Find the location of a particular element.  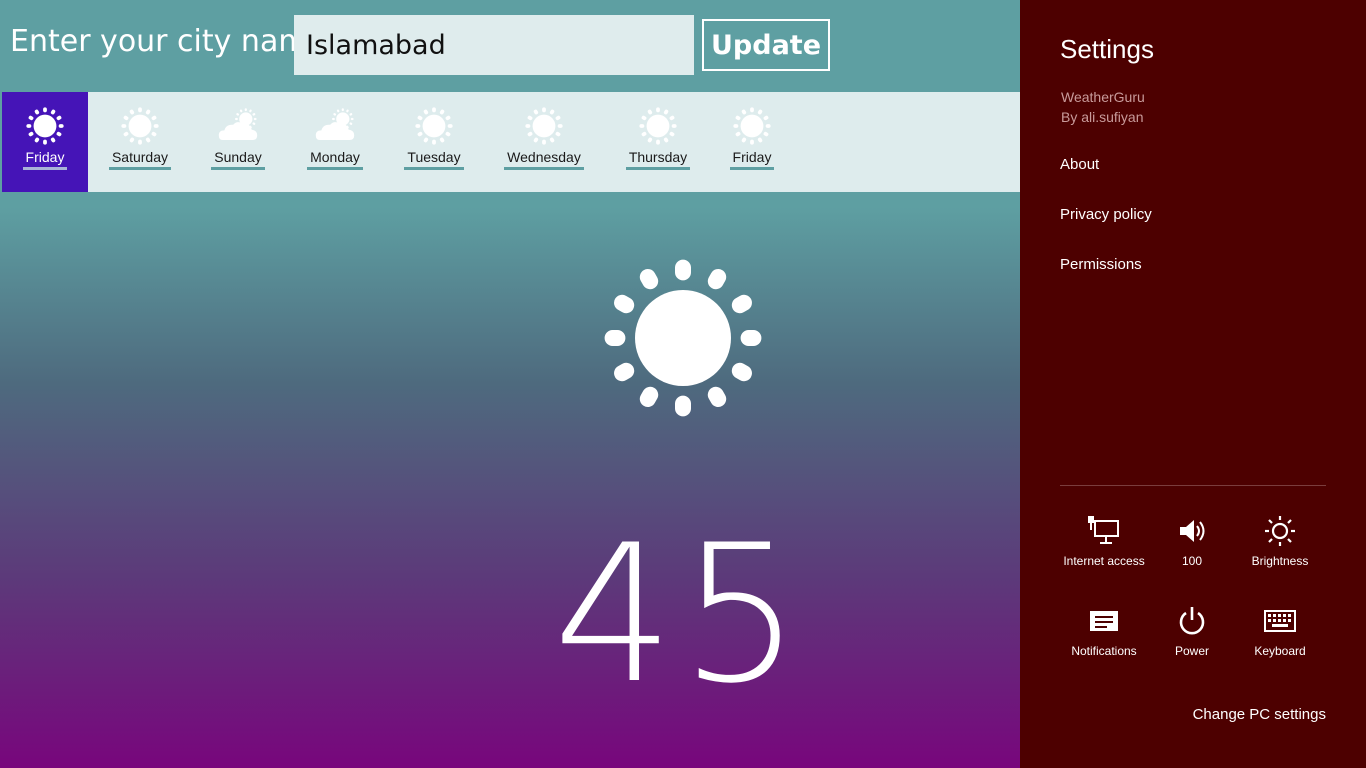

day-item-friday: Friday is located at coordinates (45, 142).